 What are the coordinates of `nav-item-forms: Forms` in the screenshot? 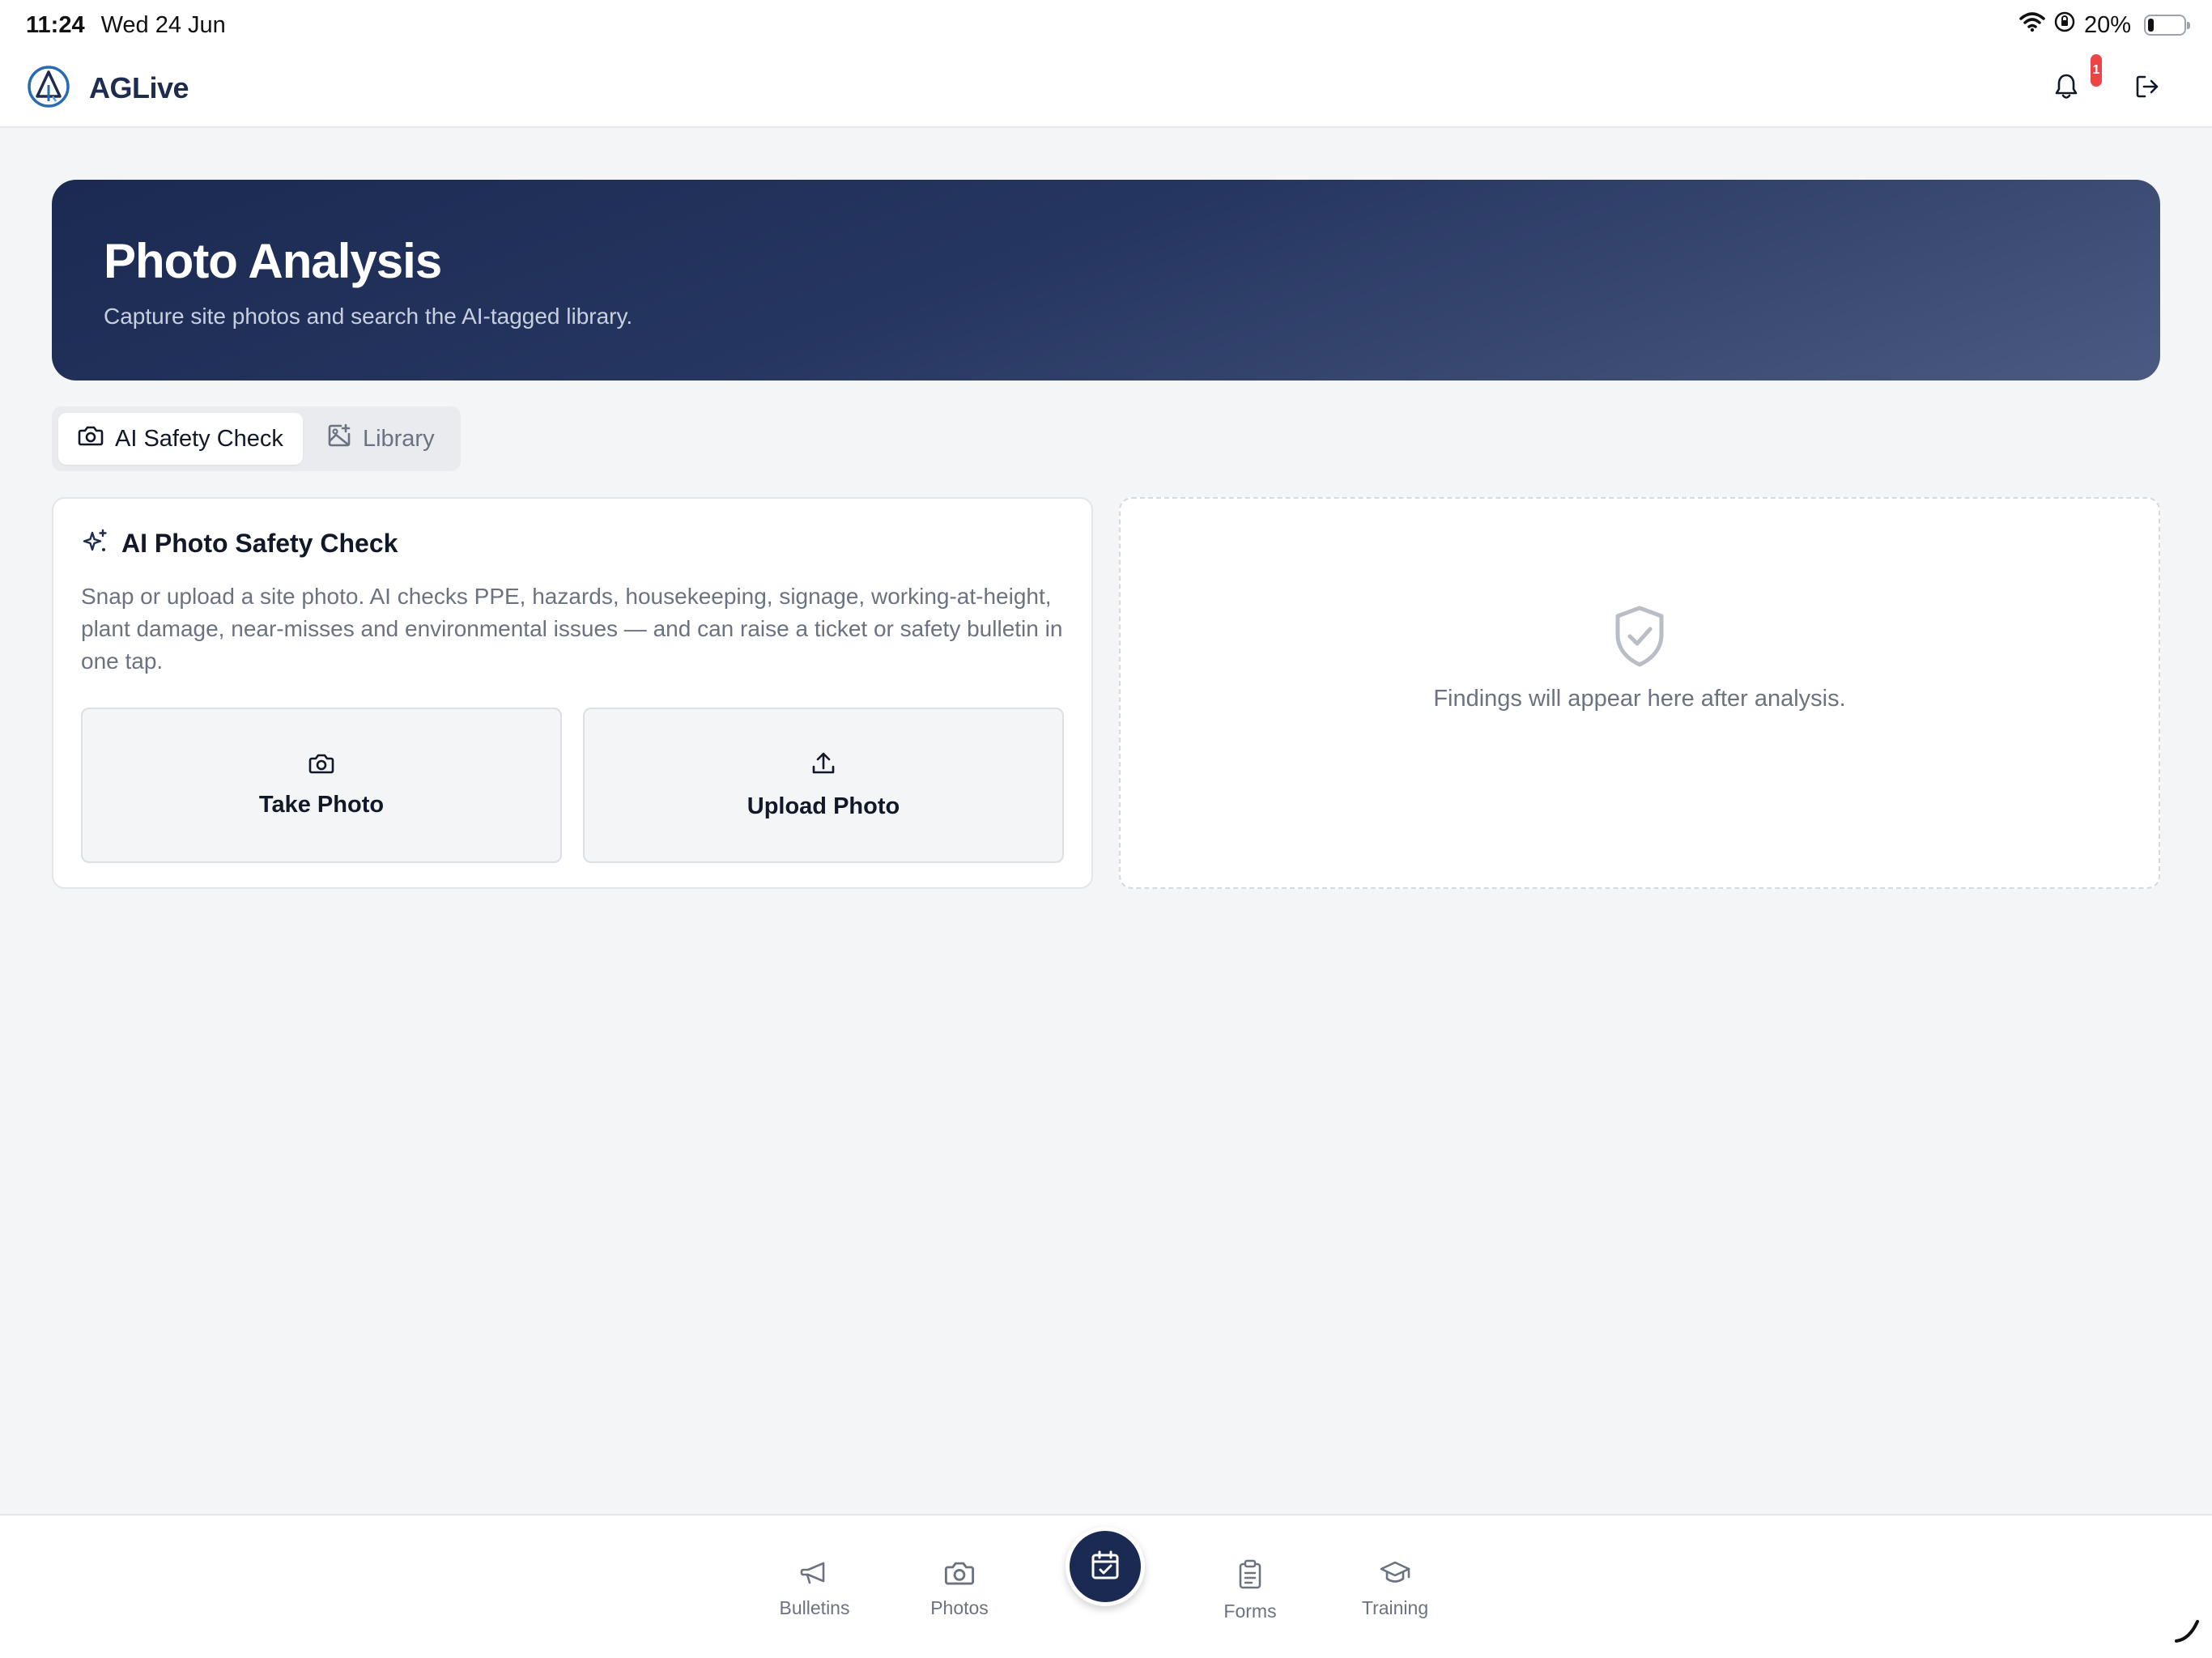 It's located at (1250, 1590).